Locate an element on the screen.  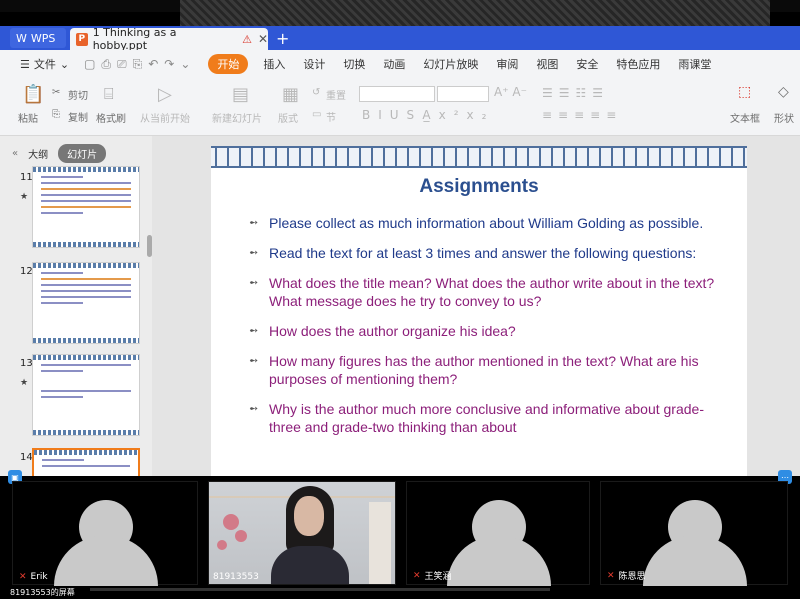
participant-tile-video: 81913553 is located at coordinates (302, 533).